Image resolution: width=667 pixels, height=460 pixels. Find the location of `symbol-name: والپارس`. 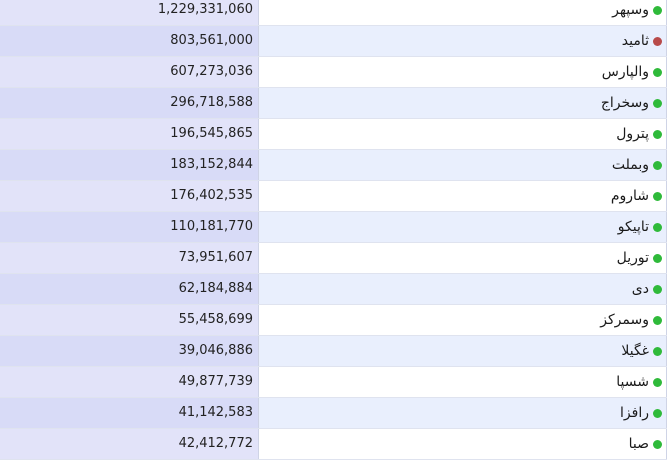

symbol-name: والپارس is located at coordinates (625, 72).